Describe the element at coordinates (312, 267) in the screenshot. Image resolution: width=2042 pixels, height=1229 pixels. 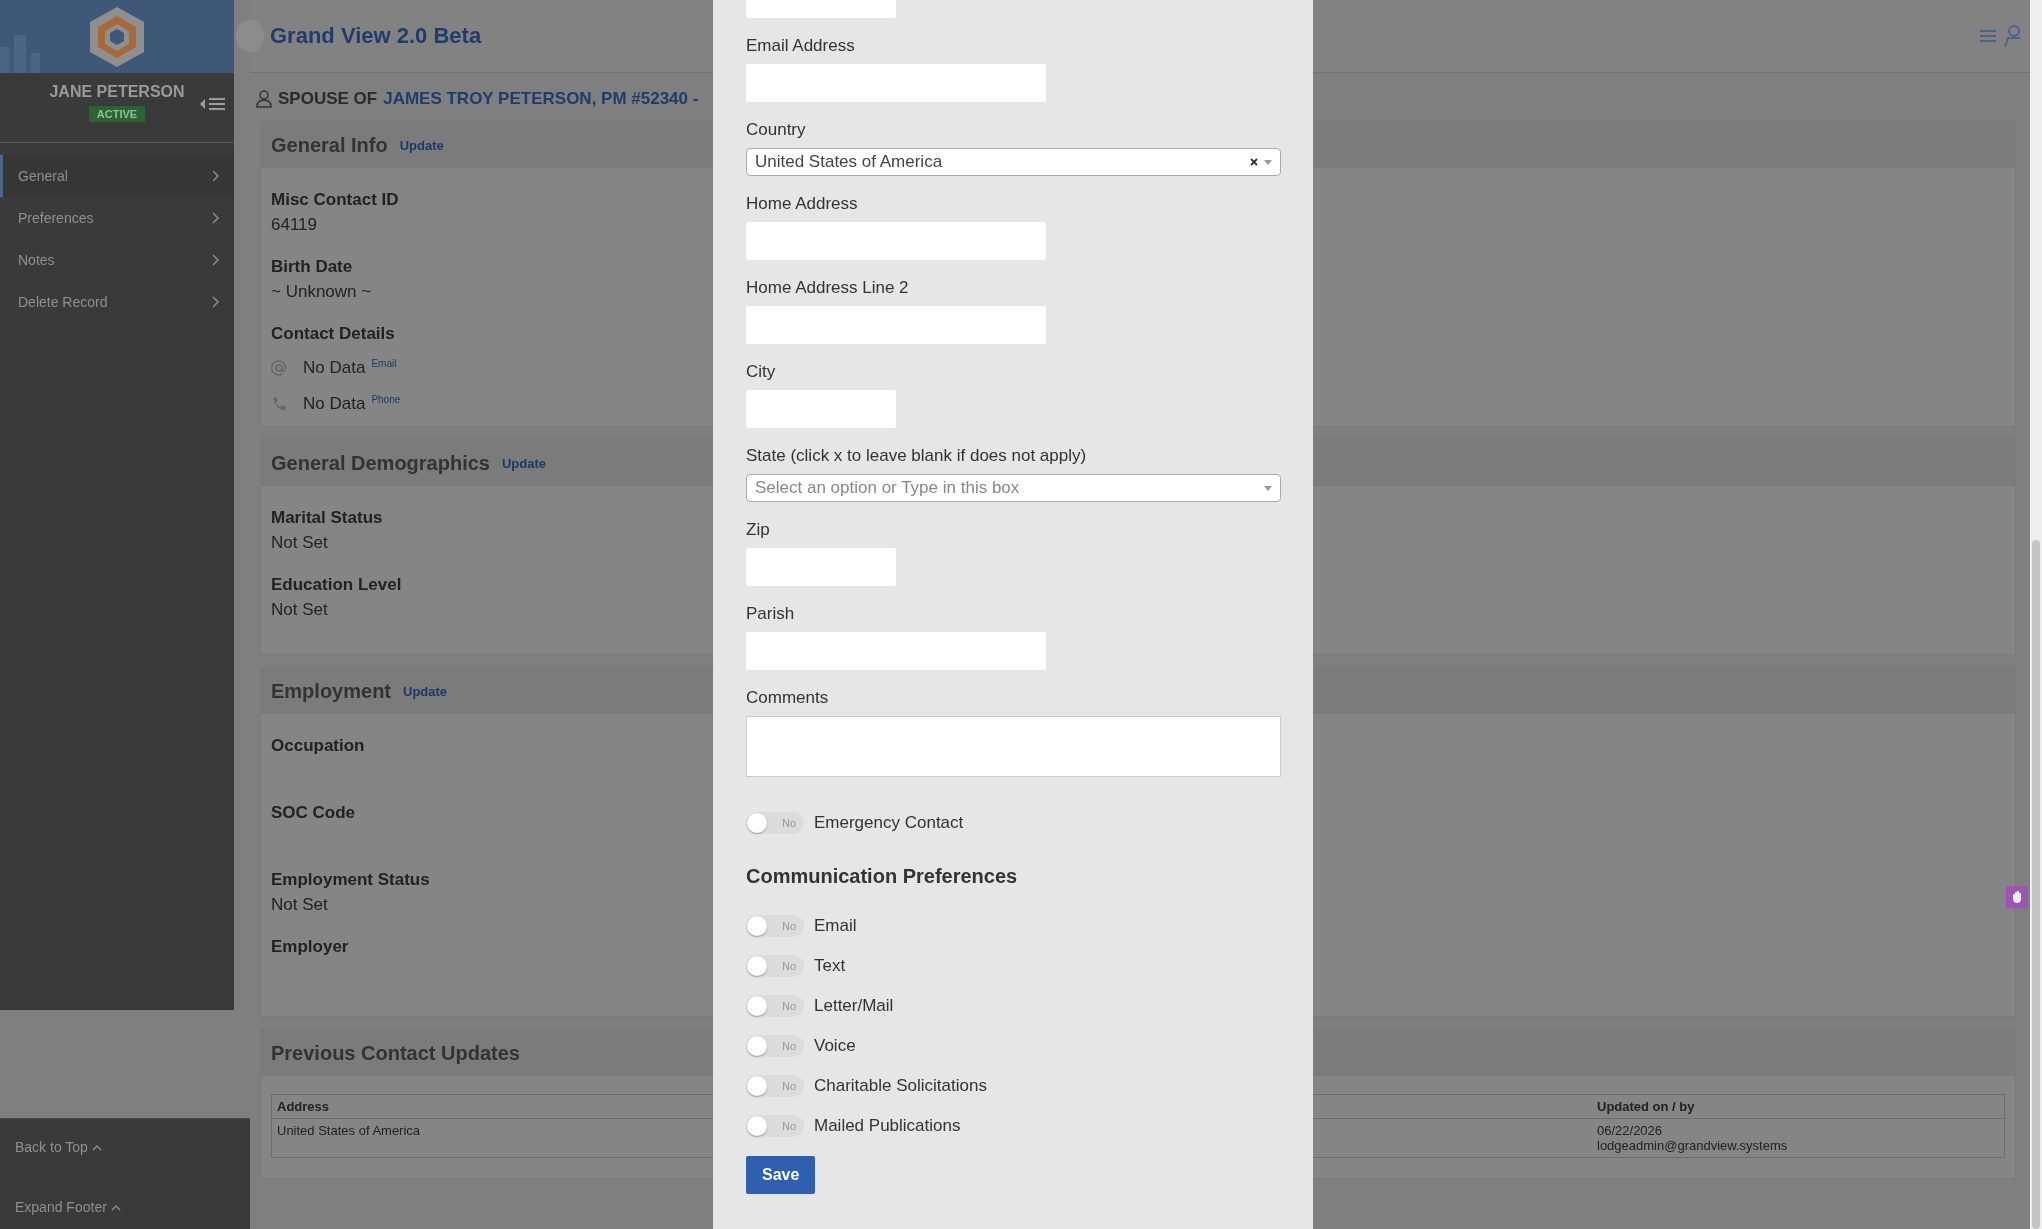
I see `field-label: Birth Date` at that location.